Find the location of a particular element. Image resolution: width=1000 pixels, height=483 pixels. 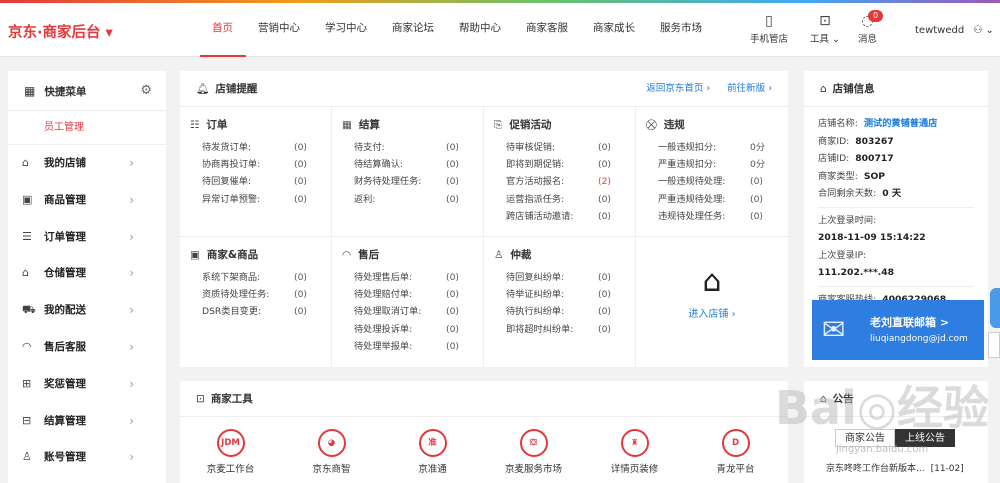

sidebar-item-staff: 员工管理 is located at coordinates (87, 128).